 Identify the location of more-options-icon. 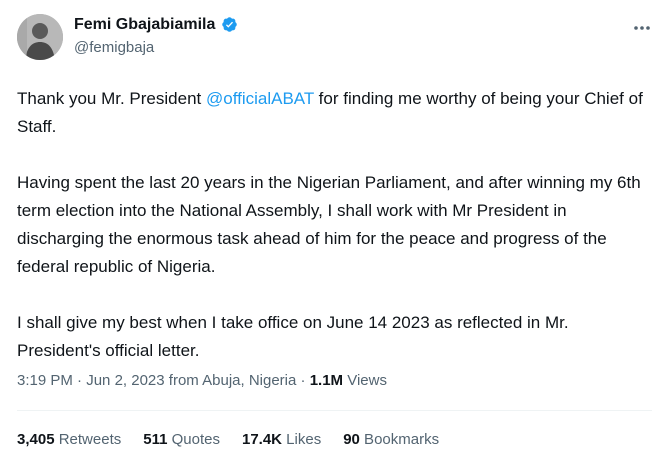
(642, 28).